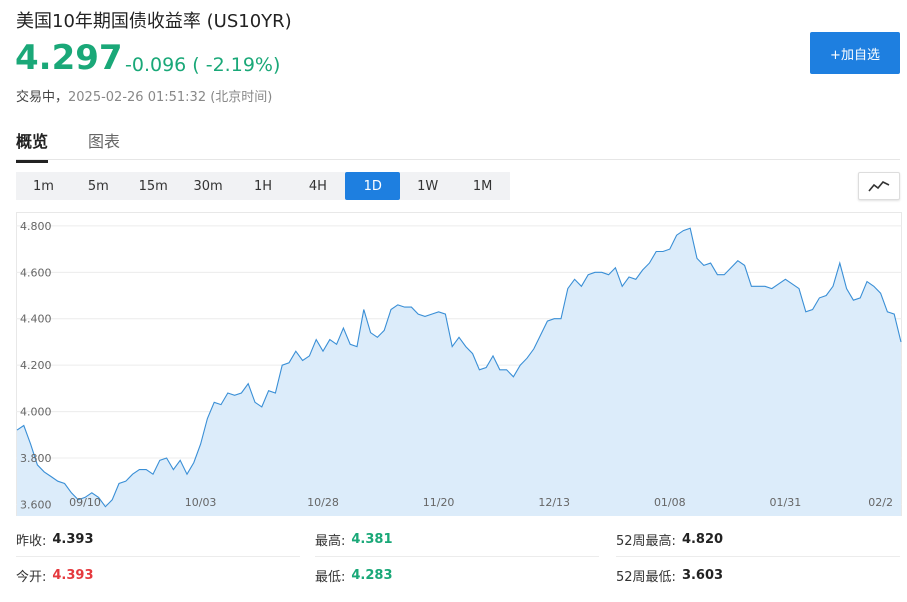  I want to click on instrument-title: 美国10年期国债收益率 (US10YR), so click(154, 21).